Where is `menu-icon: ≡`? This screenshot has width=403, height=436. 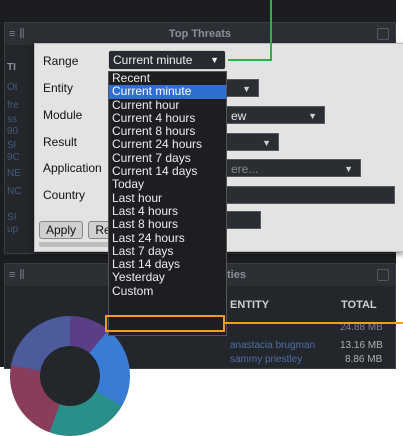
menu-icon: ≡ is located at coordinates (12, 275).